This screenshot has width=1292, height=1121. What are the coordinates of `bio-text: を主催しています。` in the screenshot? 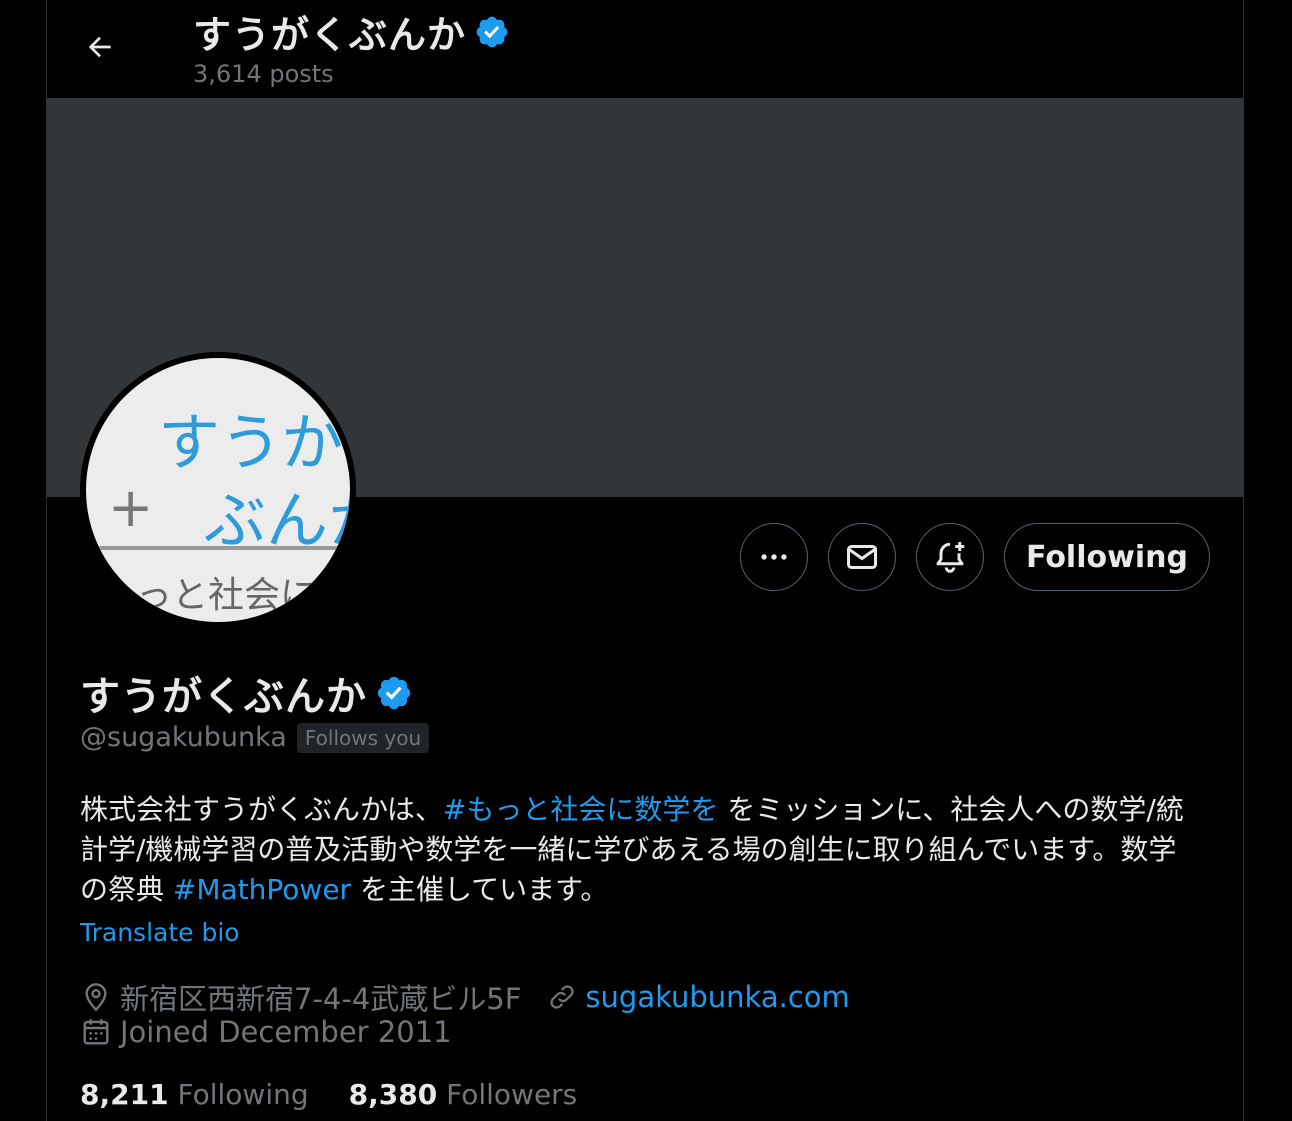 It's located at (480, 889).